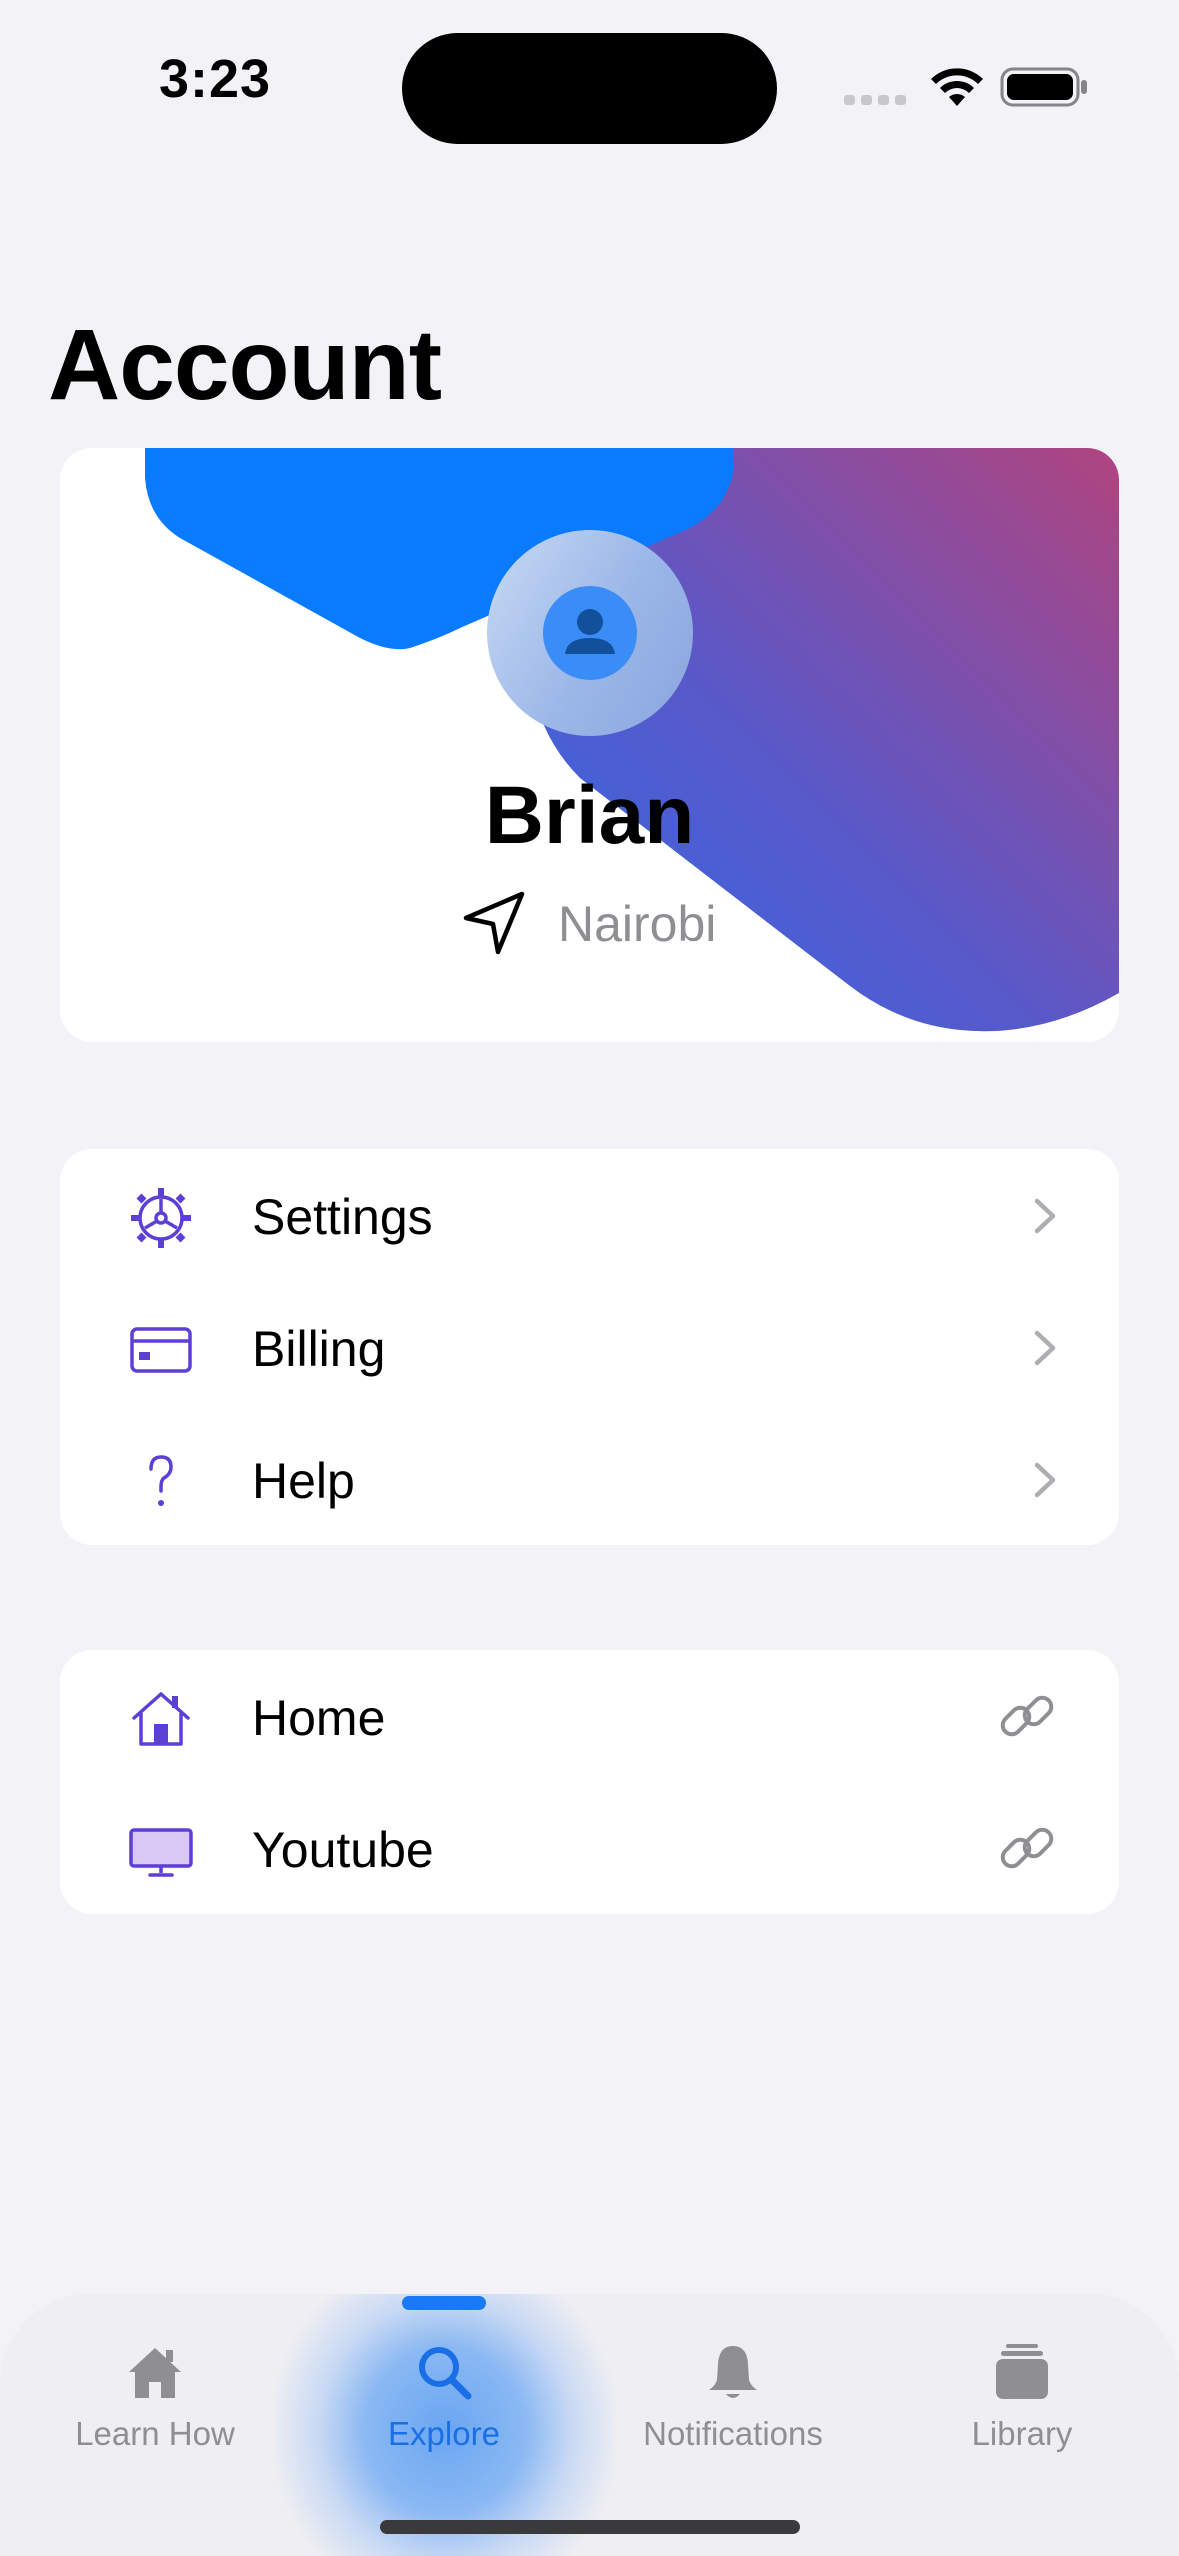 The height and width of the screenshot is (2556, 1179). What do you see at coordinates (161, 1480) in the screenshot?
I see `question-mark-icon` at bounding box center [161, 1480].